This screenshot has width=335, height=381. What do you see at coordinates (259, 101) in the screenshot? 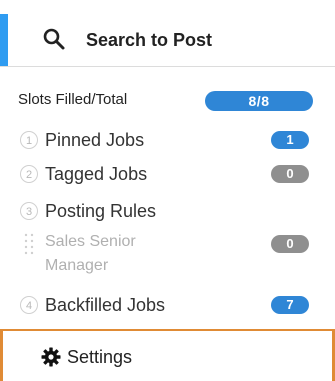
I see `slots-count-badge: 8/8` at bounding box center [259, 101].